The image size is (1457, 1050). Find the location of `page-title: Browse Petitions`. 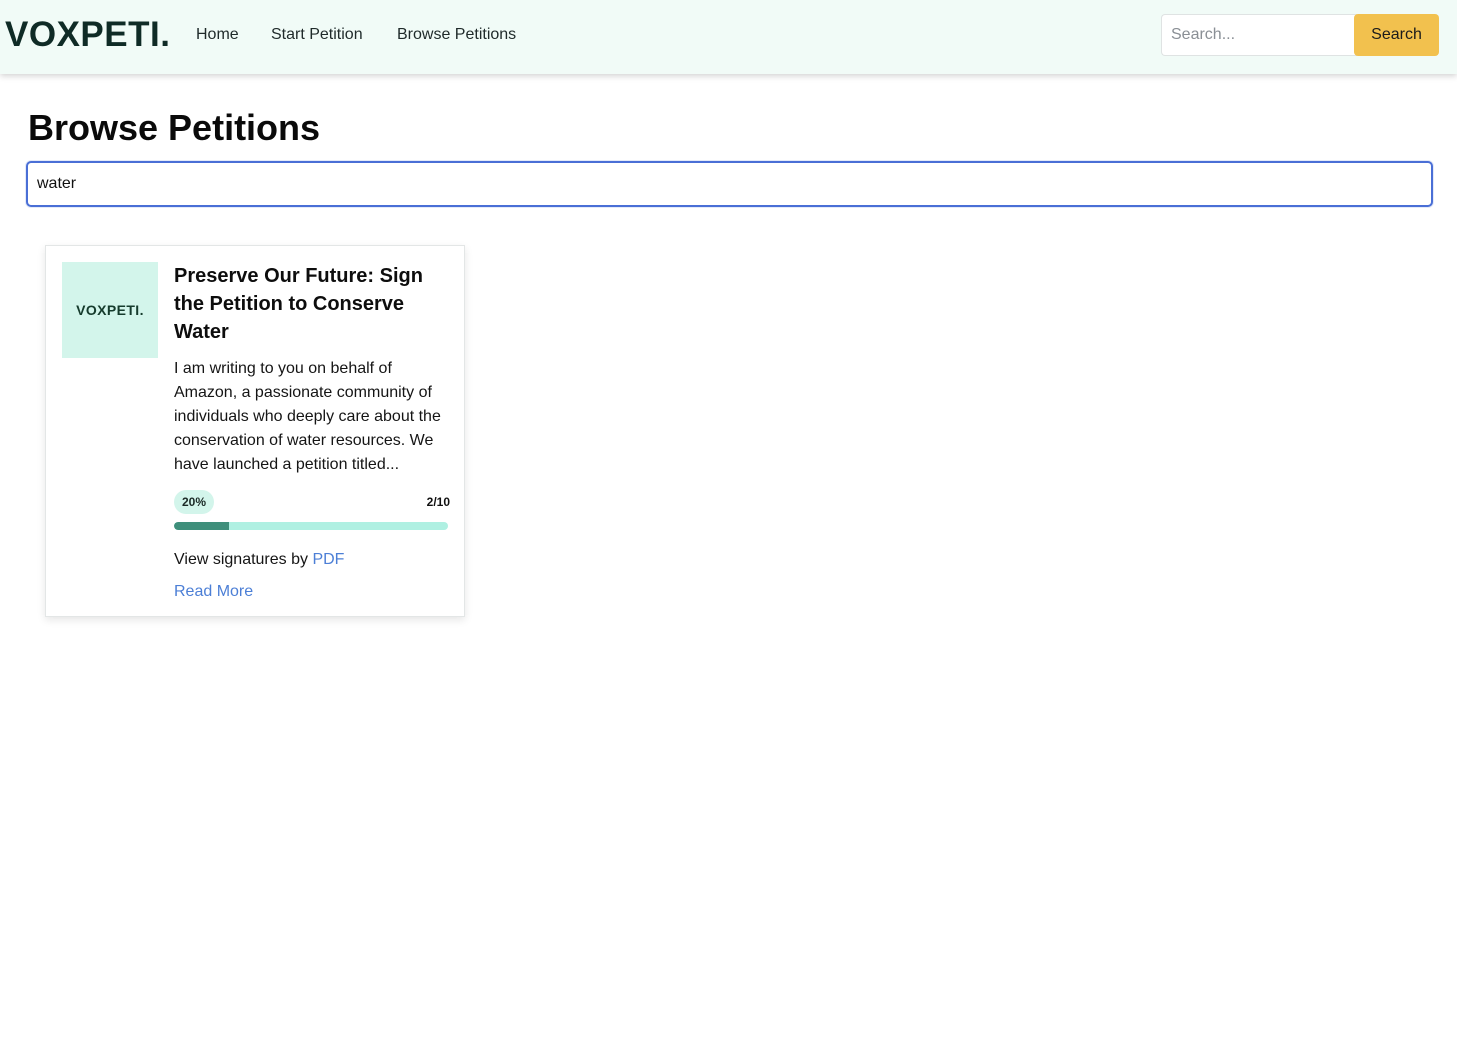

page-title: Browse Petitions is located at coordinates (174, 127).